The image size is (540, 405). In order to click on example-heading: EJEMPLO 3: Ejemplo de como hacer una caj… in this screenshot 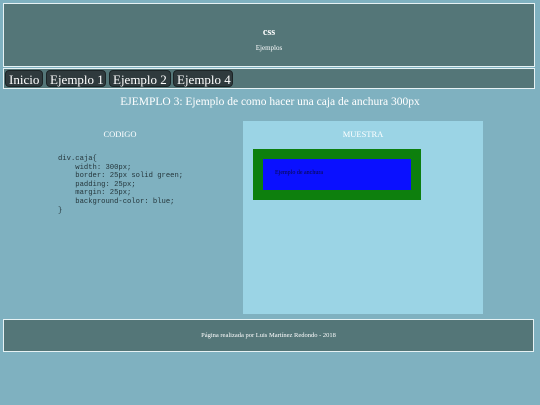, I will do `click(270, 102)`.